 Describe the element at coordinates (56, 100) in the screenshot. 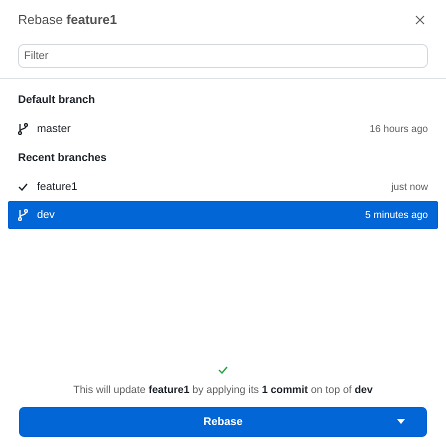

I see `group-heading: Default branch` at that location.